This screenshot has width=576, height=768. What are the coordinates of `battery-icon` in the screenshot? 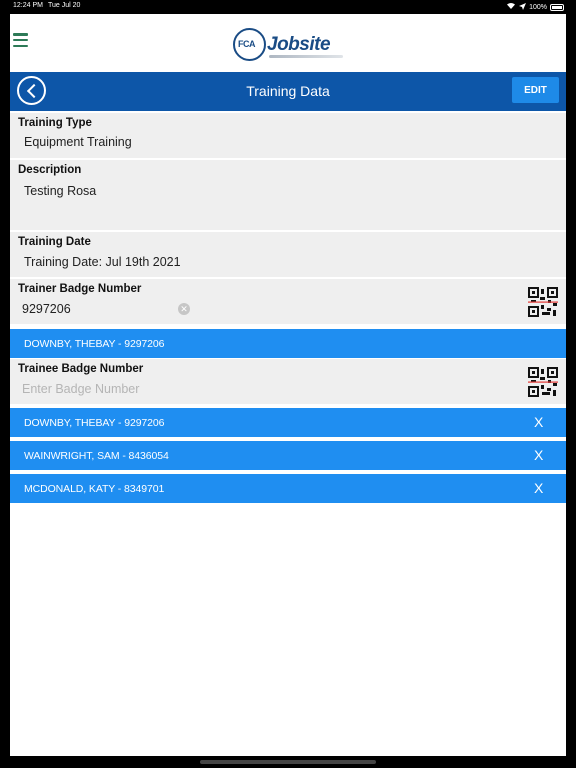 It's located at (557, 7).